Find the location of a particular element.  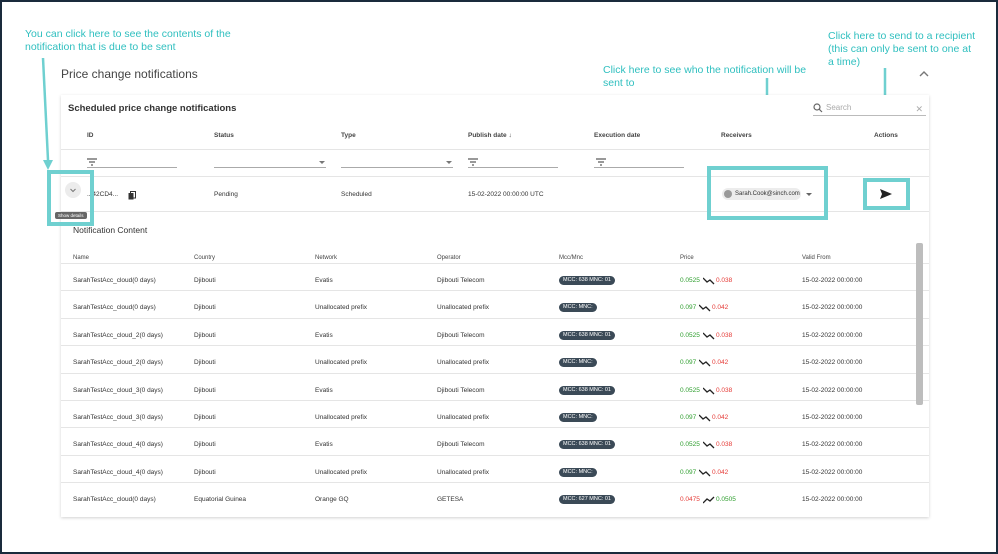

id-filter-field is located at coordinates (132, 167).